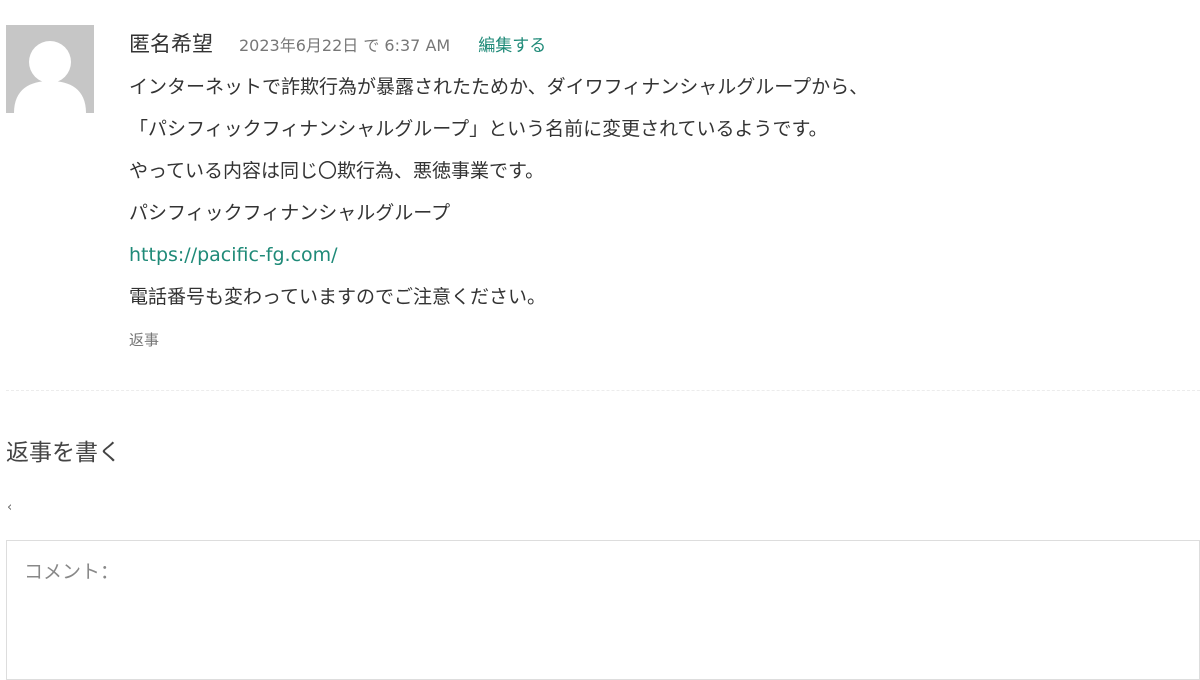 Image resolution: width=1200 pixels, height=680 pixels. Describe the element at coordinates (659, 46) in the screenshot. I see `comment-meta: 匿名希望 2023年6月22日 で 6:37 AM 編集する` at that location.